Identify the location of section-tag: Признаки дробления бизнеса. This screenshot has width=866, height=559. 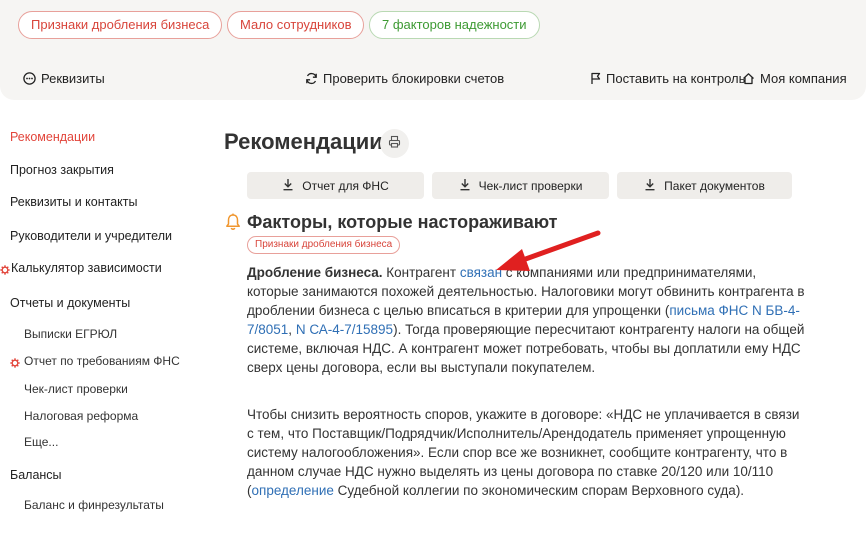
(324, 245).